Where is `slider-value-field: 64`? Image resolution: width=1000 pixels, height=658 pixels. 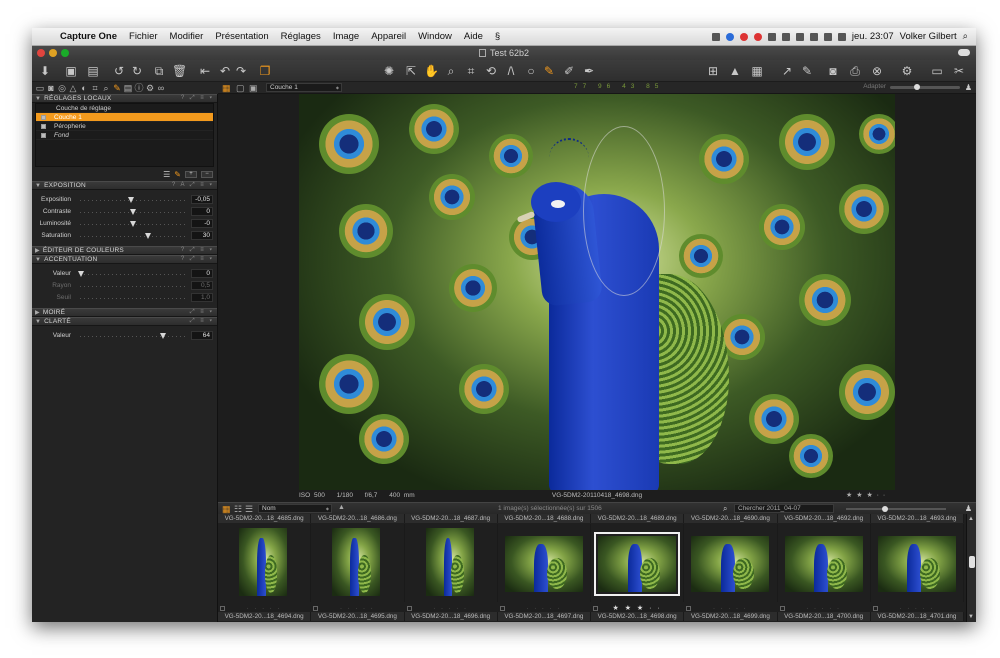 slider-value-field: 64 is located at coordinates (202, 335).